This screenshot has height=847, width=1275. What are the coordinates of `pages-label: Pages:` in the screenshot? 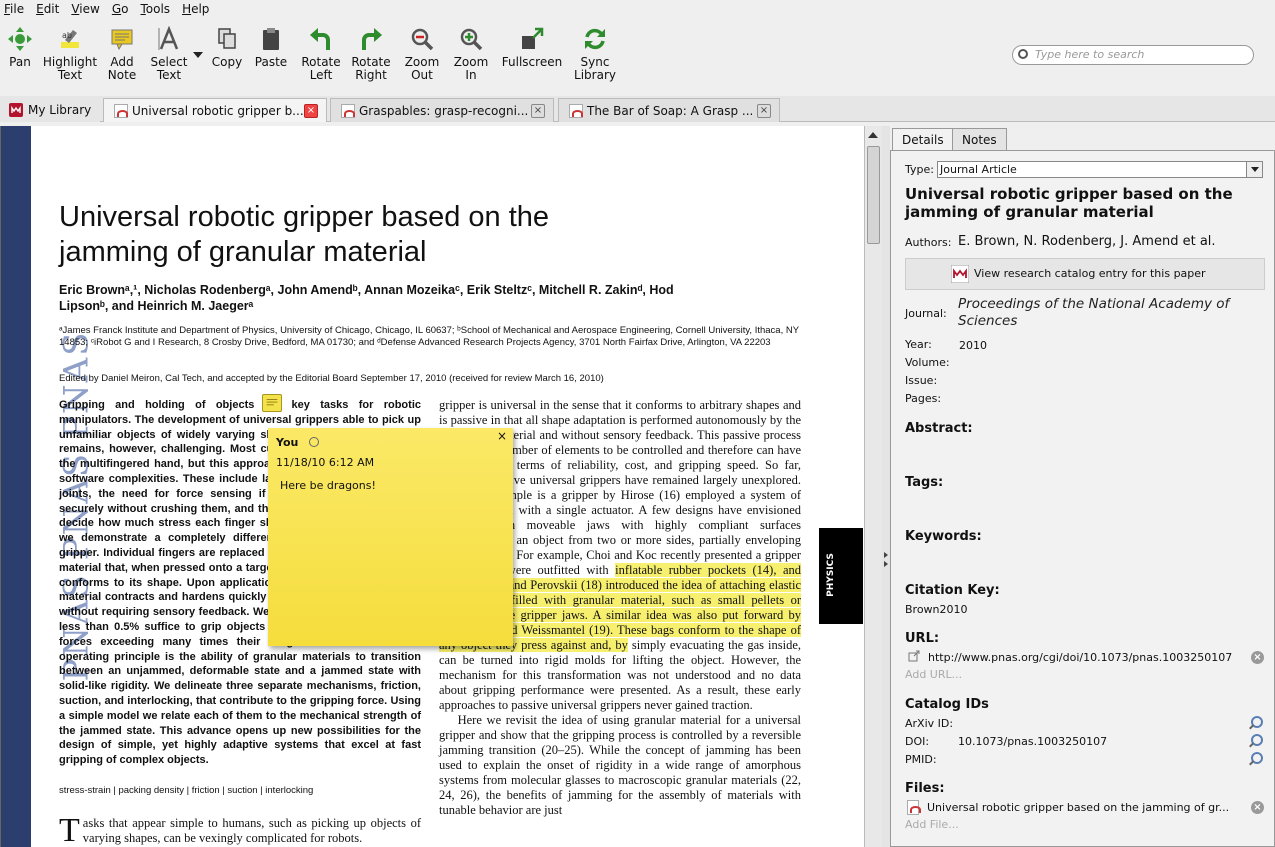 It's located at (923, 398).